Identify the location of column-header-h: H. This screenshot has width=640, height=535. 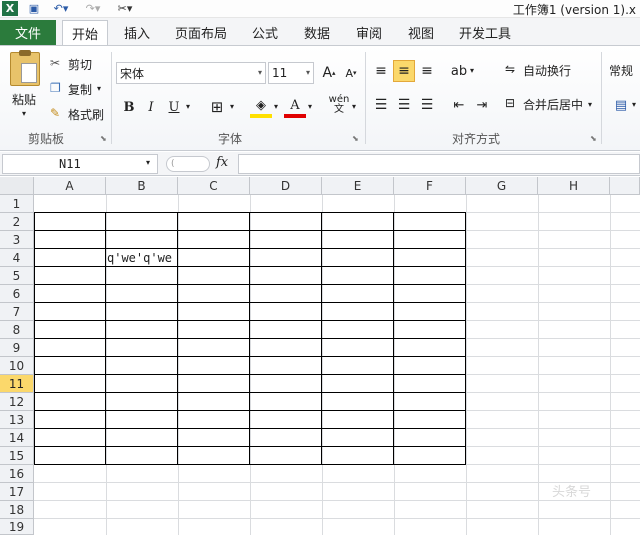
(574, 186).